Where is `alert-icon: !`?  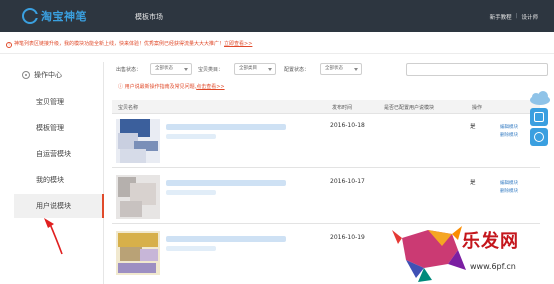
alert-icon: ! is located at coordinates (9, 45).